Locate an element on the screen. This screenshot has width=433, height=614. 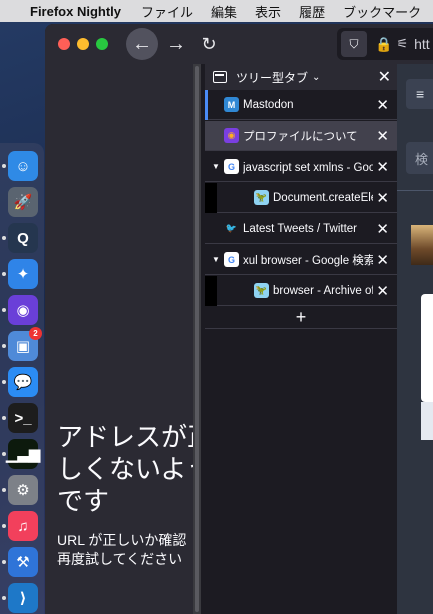
chevron-down-icon: ⌄ is located at coordinates (316, 77).